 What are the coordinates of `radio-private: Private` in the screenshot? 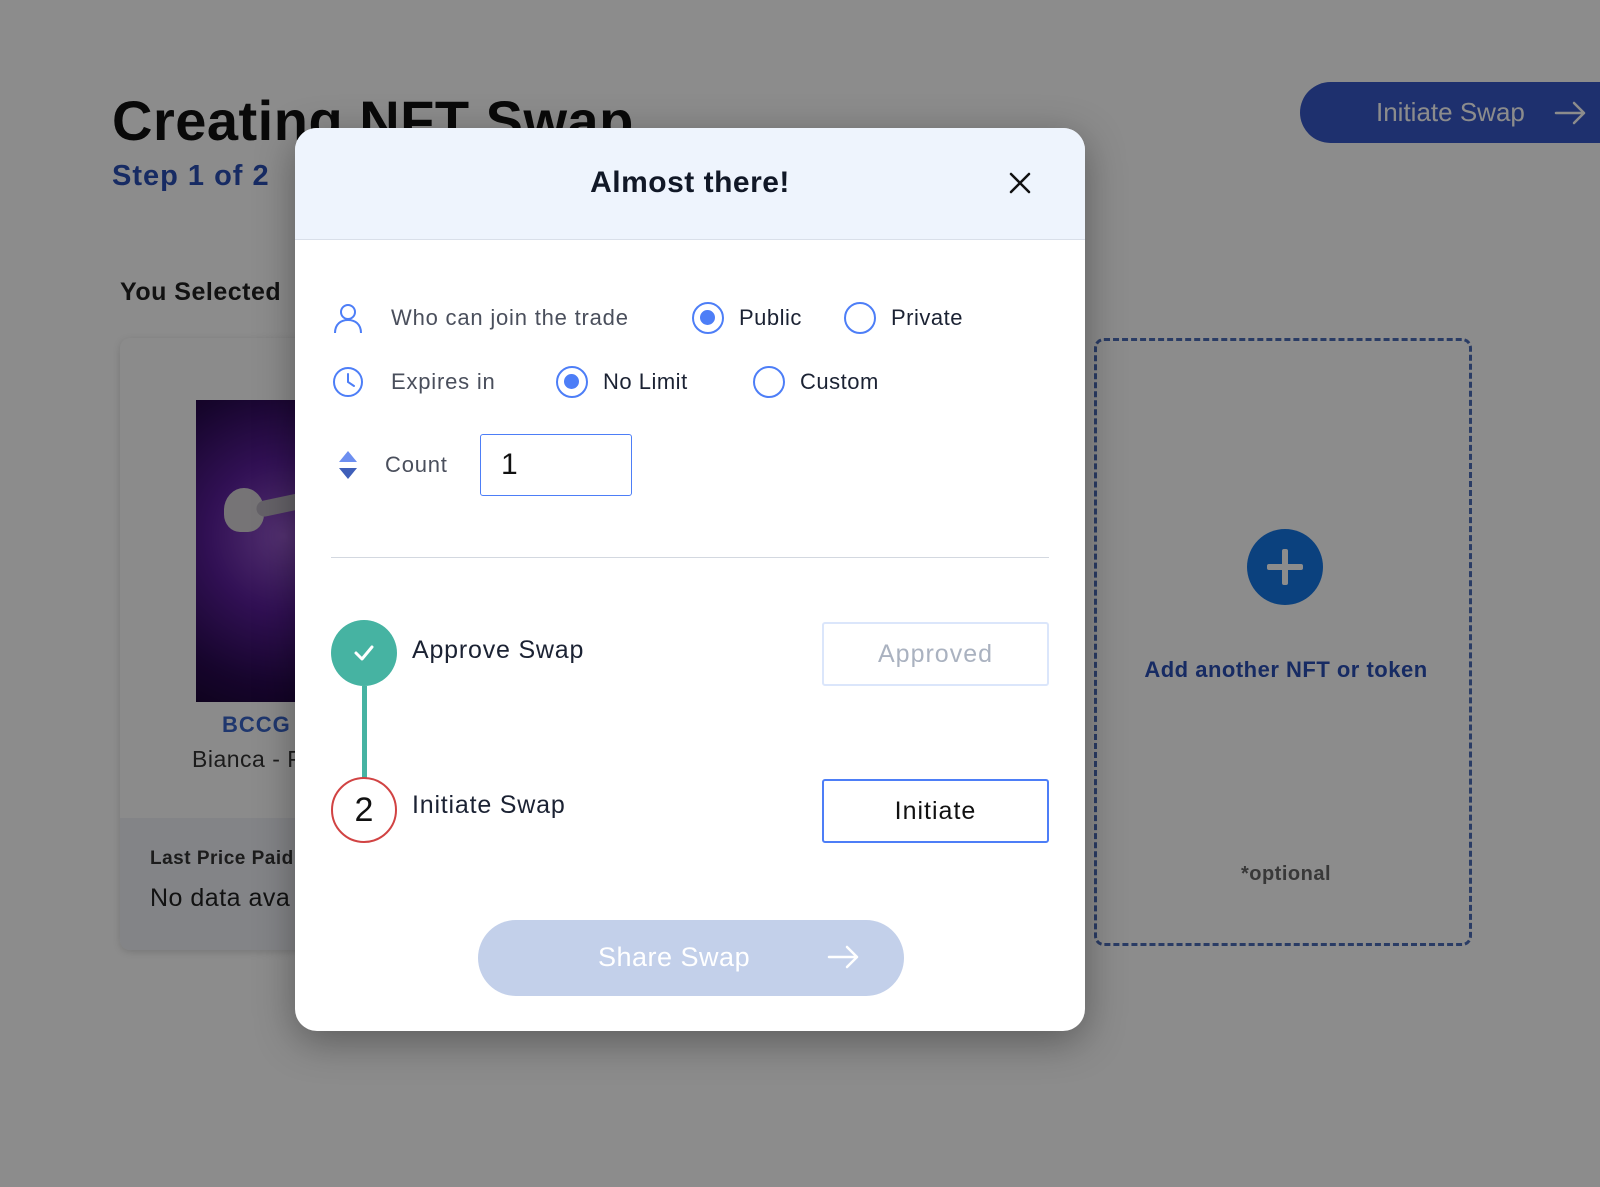 It's located at (903, 318).